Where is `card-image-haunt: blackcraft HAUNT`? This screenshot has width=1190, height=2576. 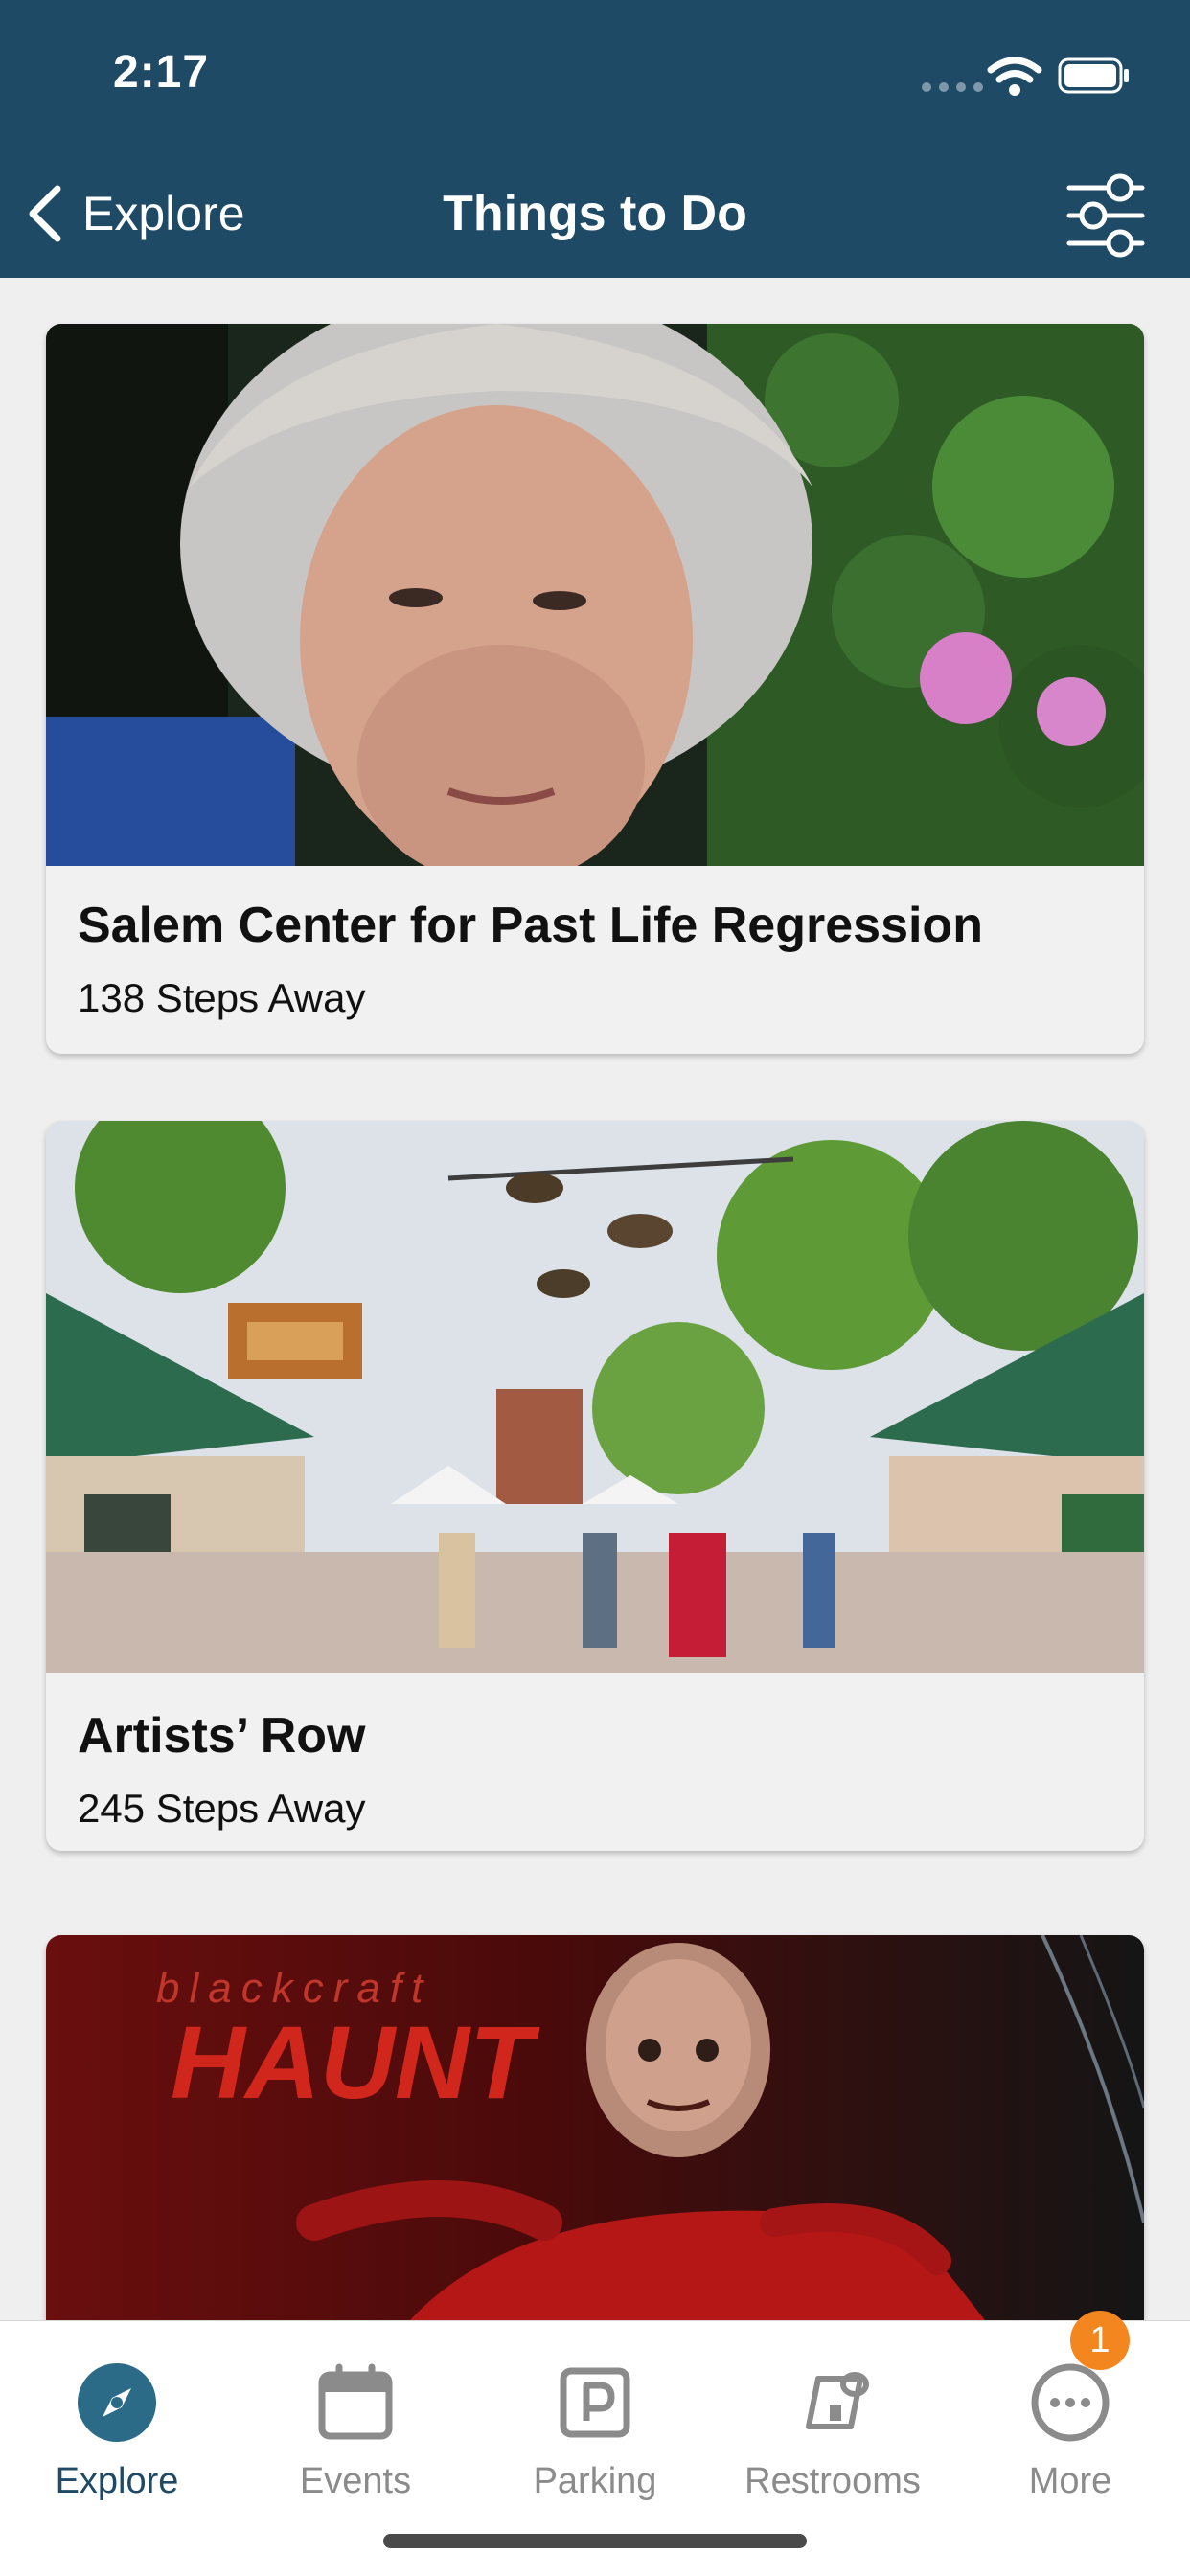
card-image-haunt: blackcraft HAUNT is located at coordinates (595, 2127).